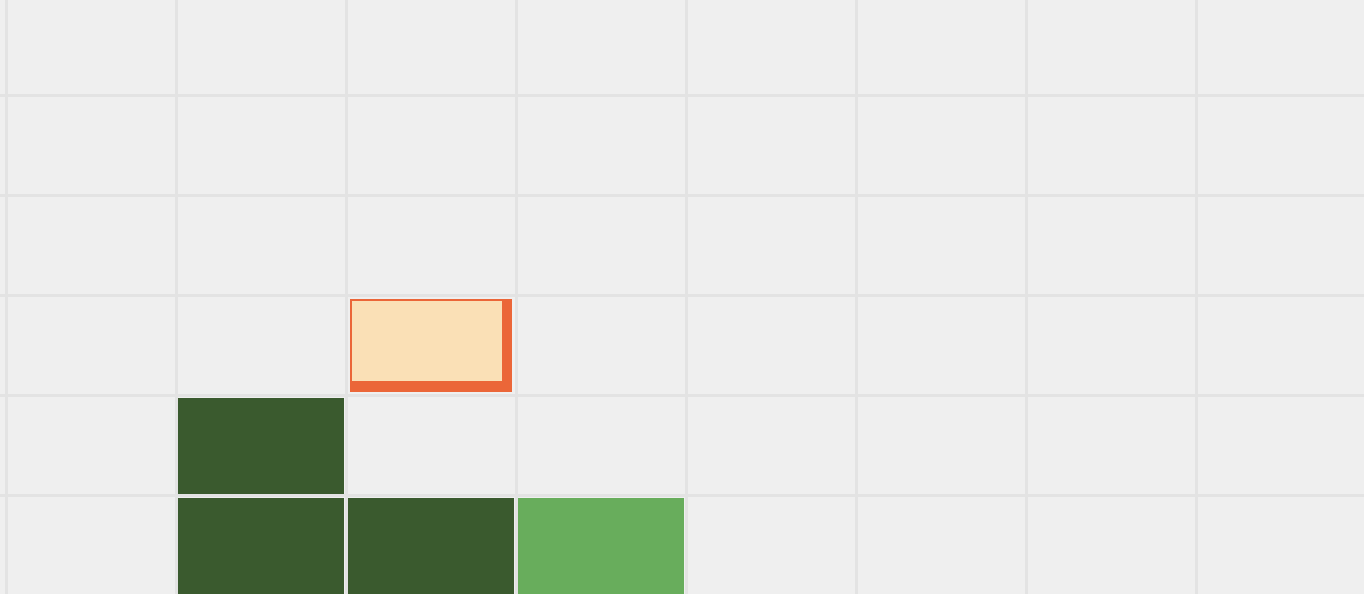 The image size is (1364, 594). I want to click on active-piece-face, so click(427, 341).